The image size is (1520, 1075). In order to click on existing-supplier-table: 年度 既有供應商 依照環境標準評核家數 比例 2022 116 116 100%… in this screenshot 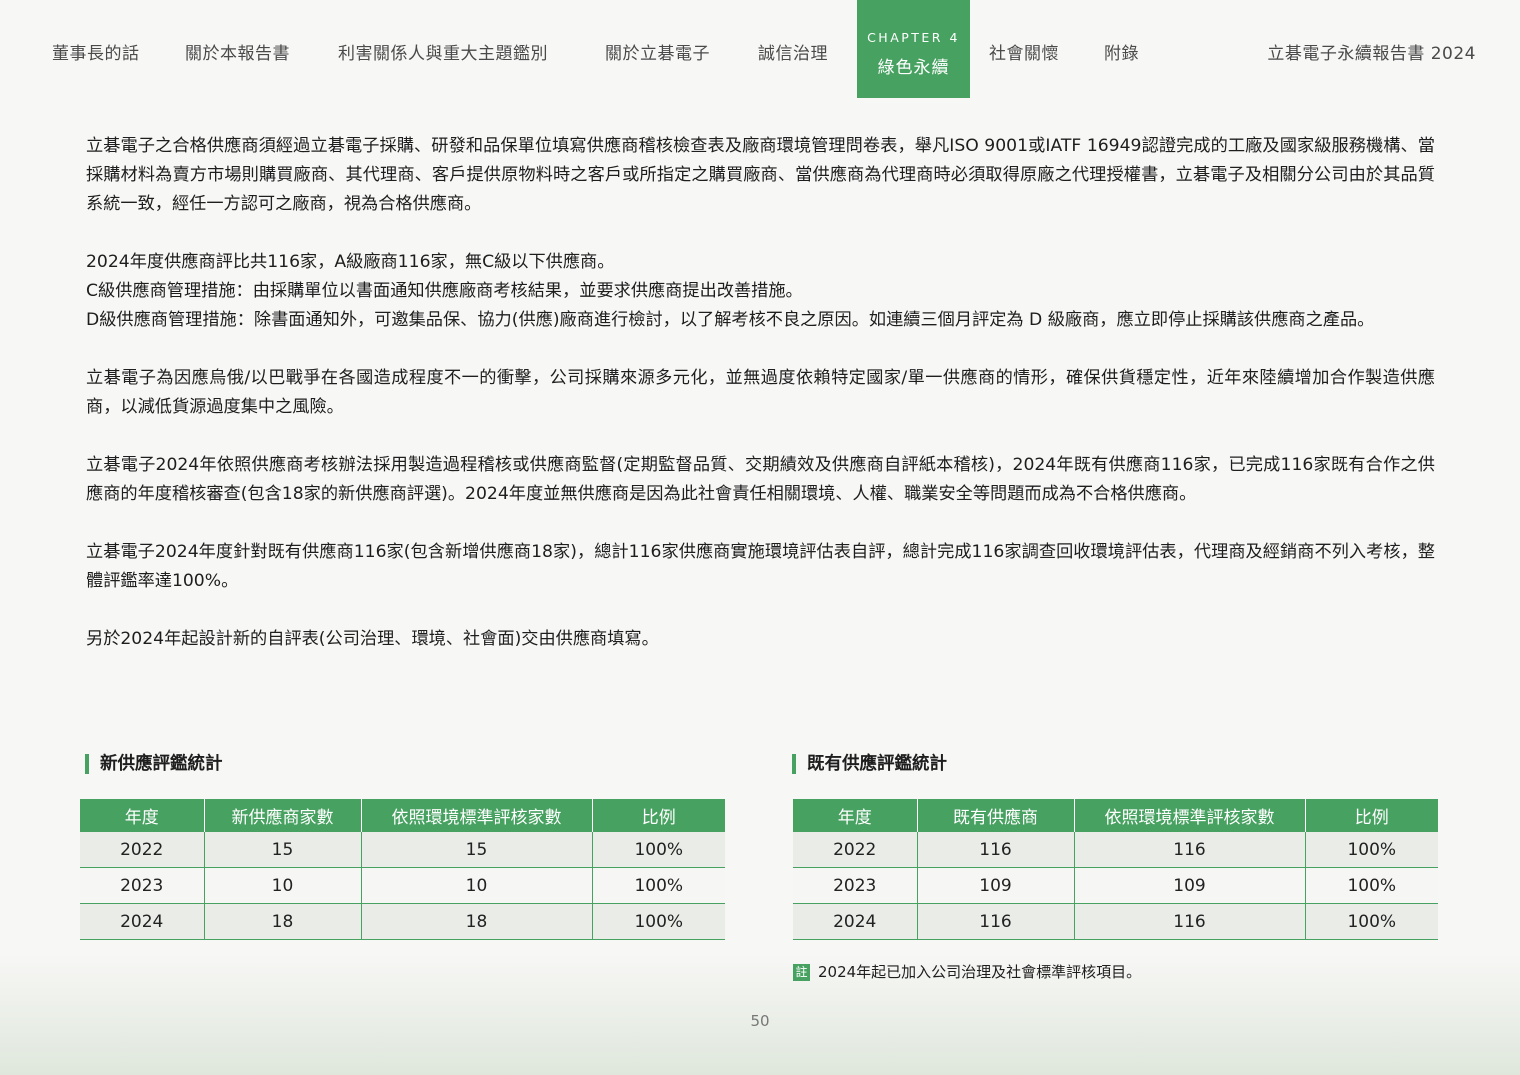, I will do `click(1115, 869)`.